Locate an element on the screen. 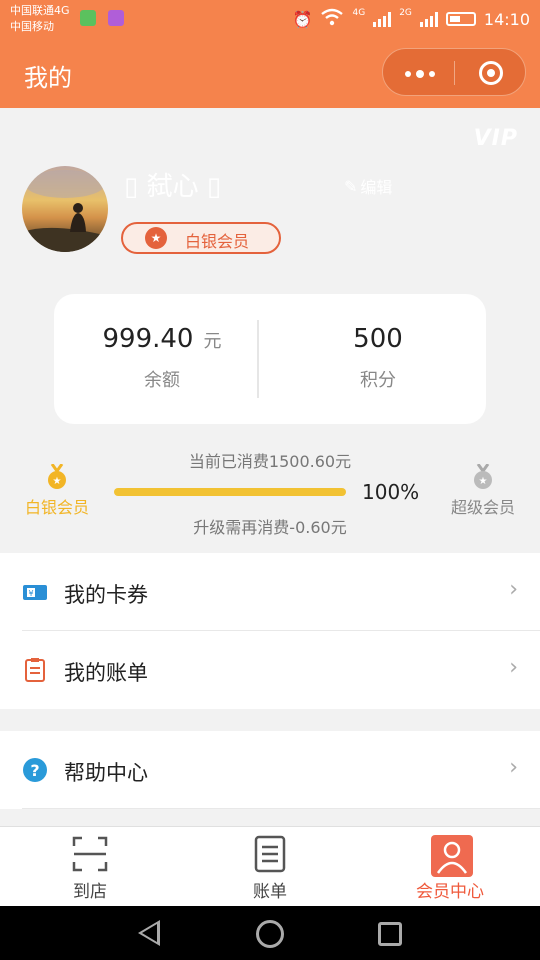  medal-icon: ★ is located at coordinates (156, 238).